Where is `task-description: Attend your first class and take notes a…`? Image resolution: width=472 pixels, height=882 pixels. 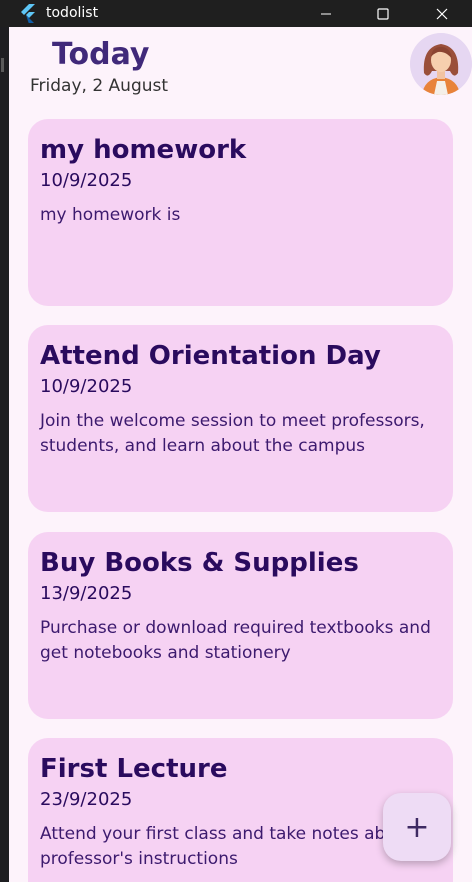
task-description: Attend your first class and take notes a… is located at coordinates (227, 846).